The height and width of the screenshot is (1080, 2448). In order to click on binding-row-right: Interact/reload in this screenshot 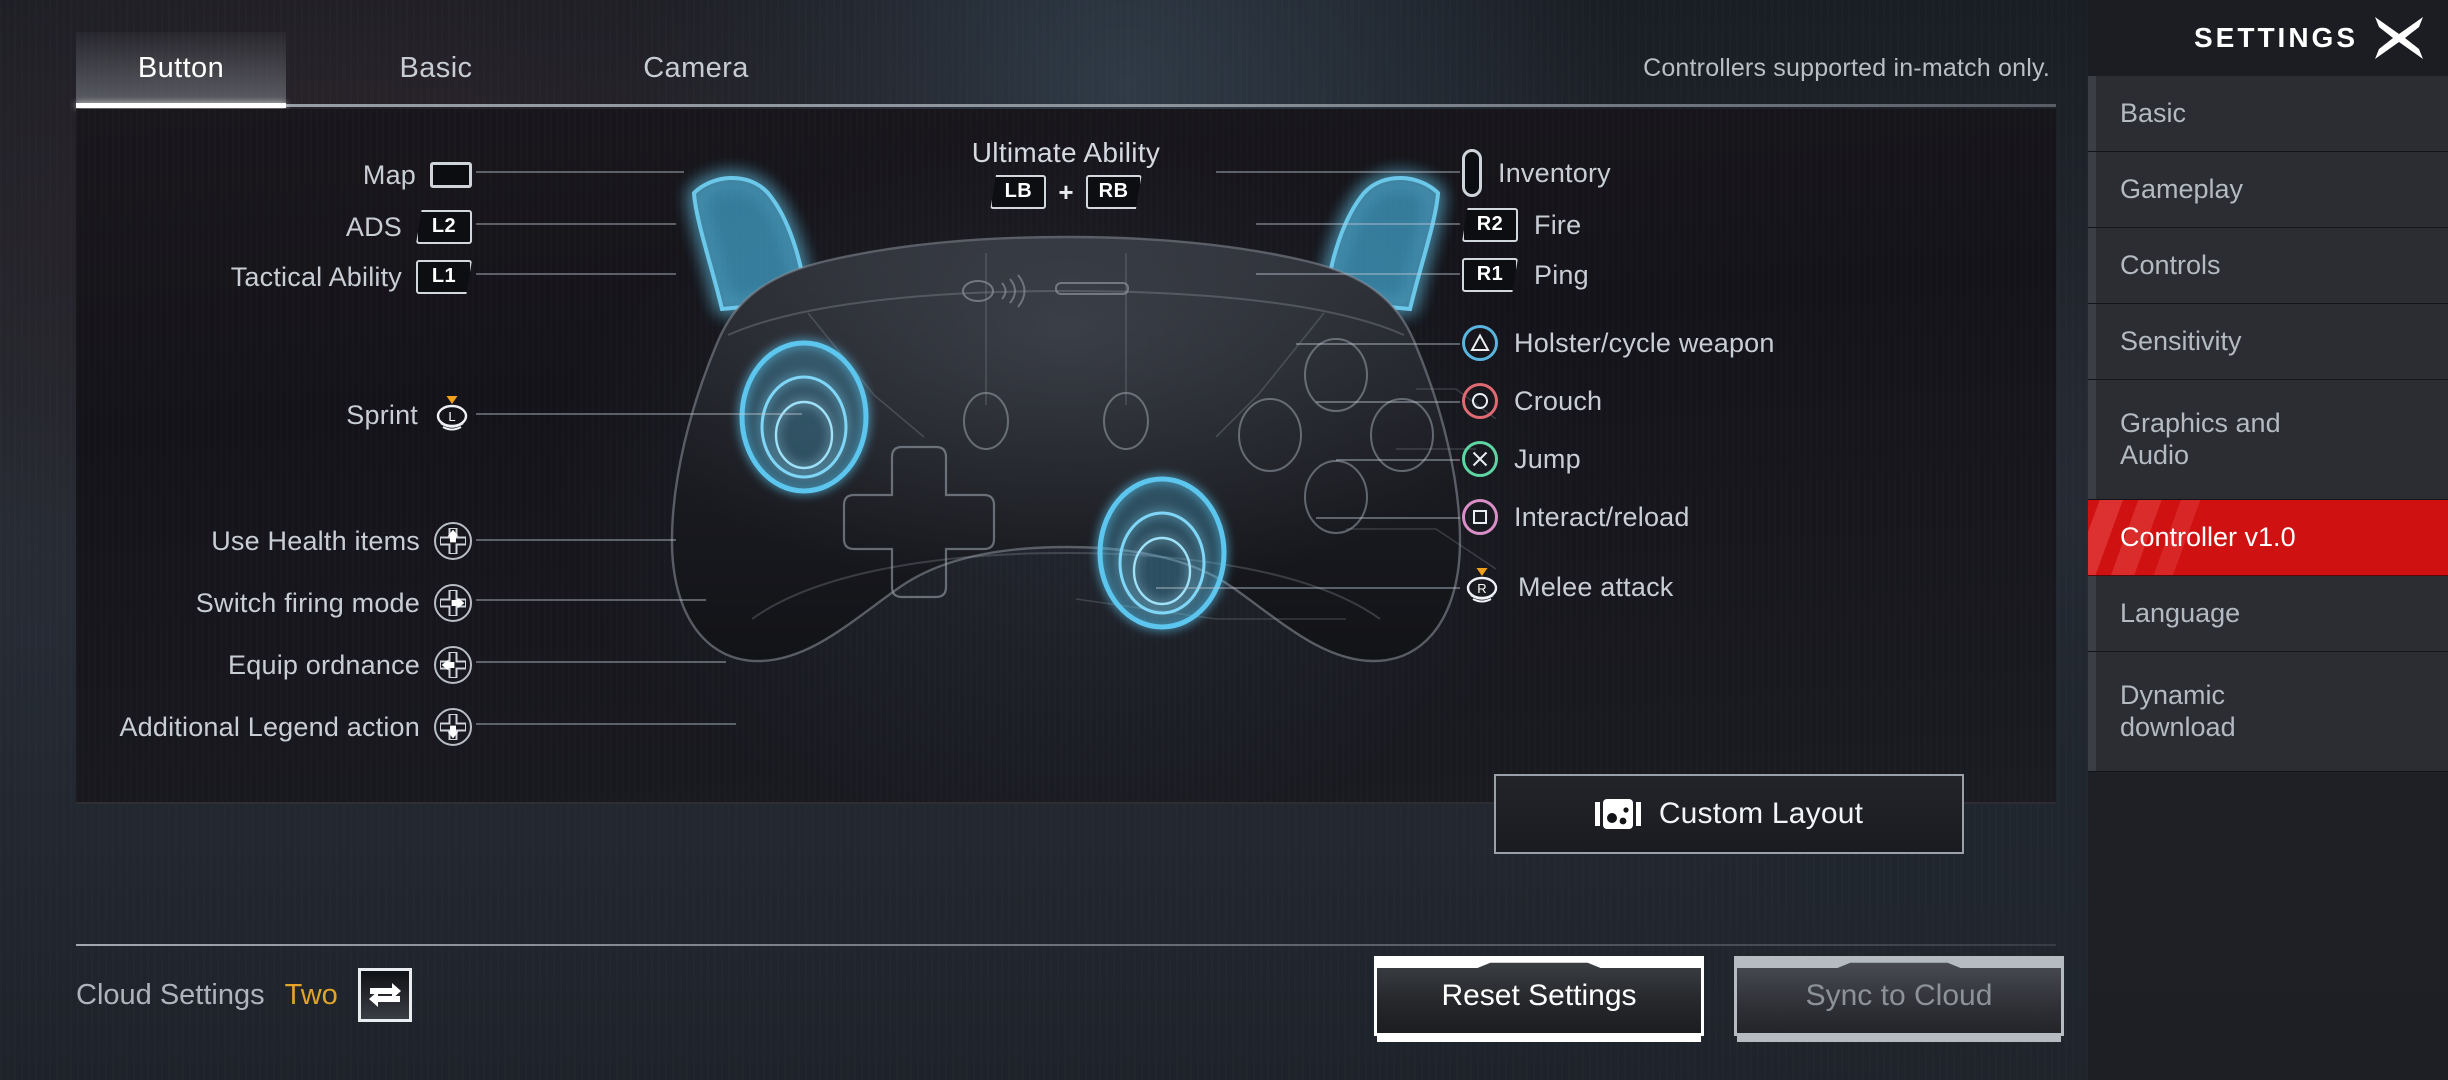, I will do `click(1576, 517)`.